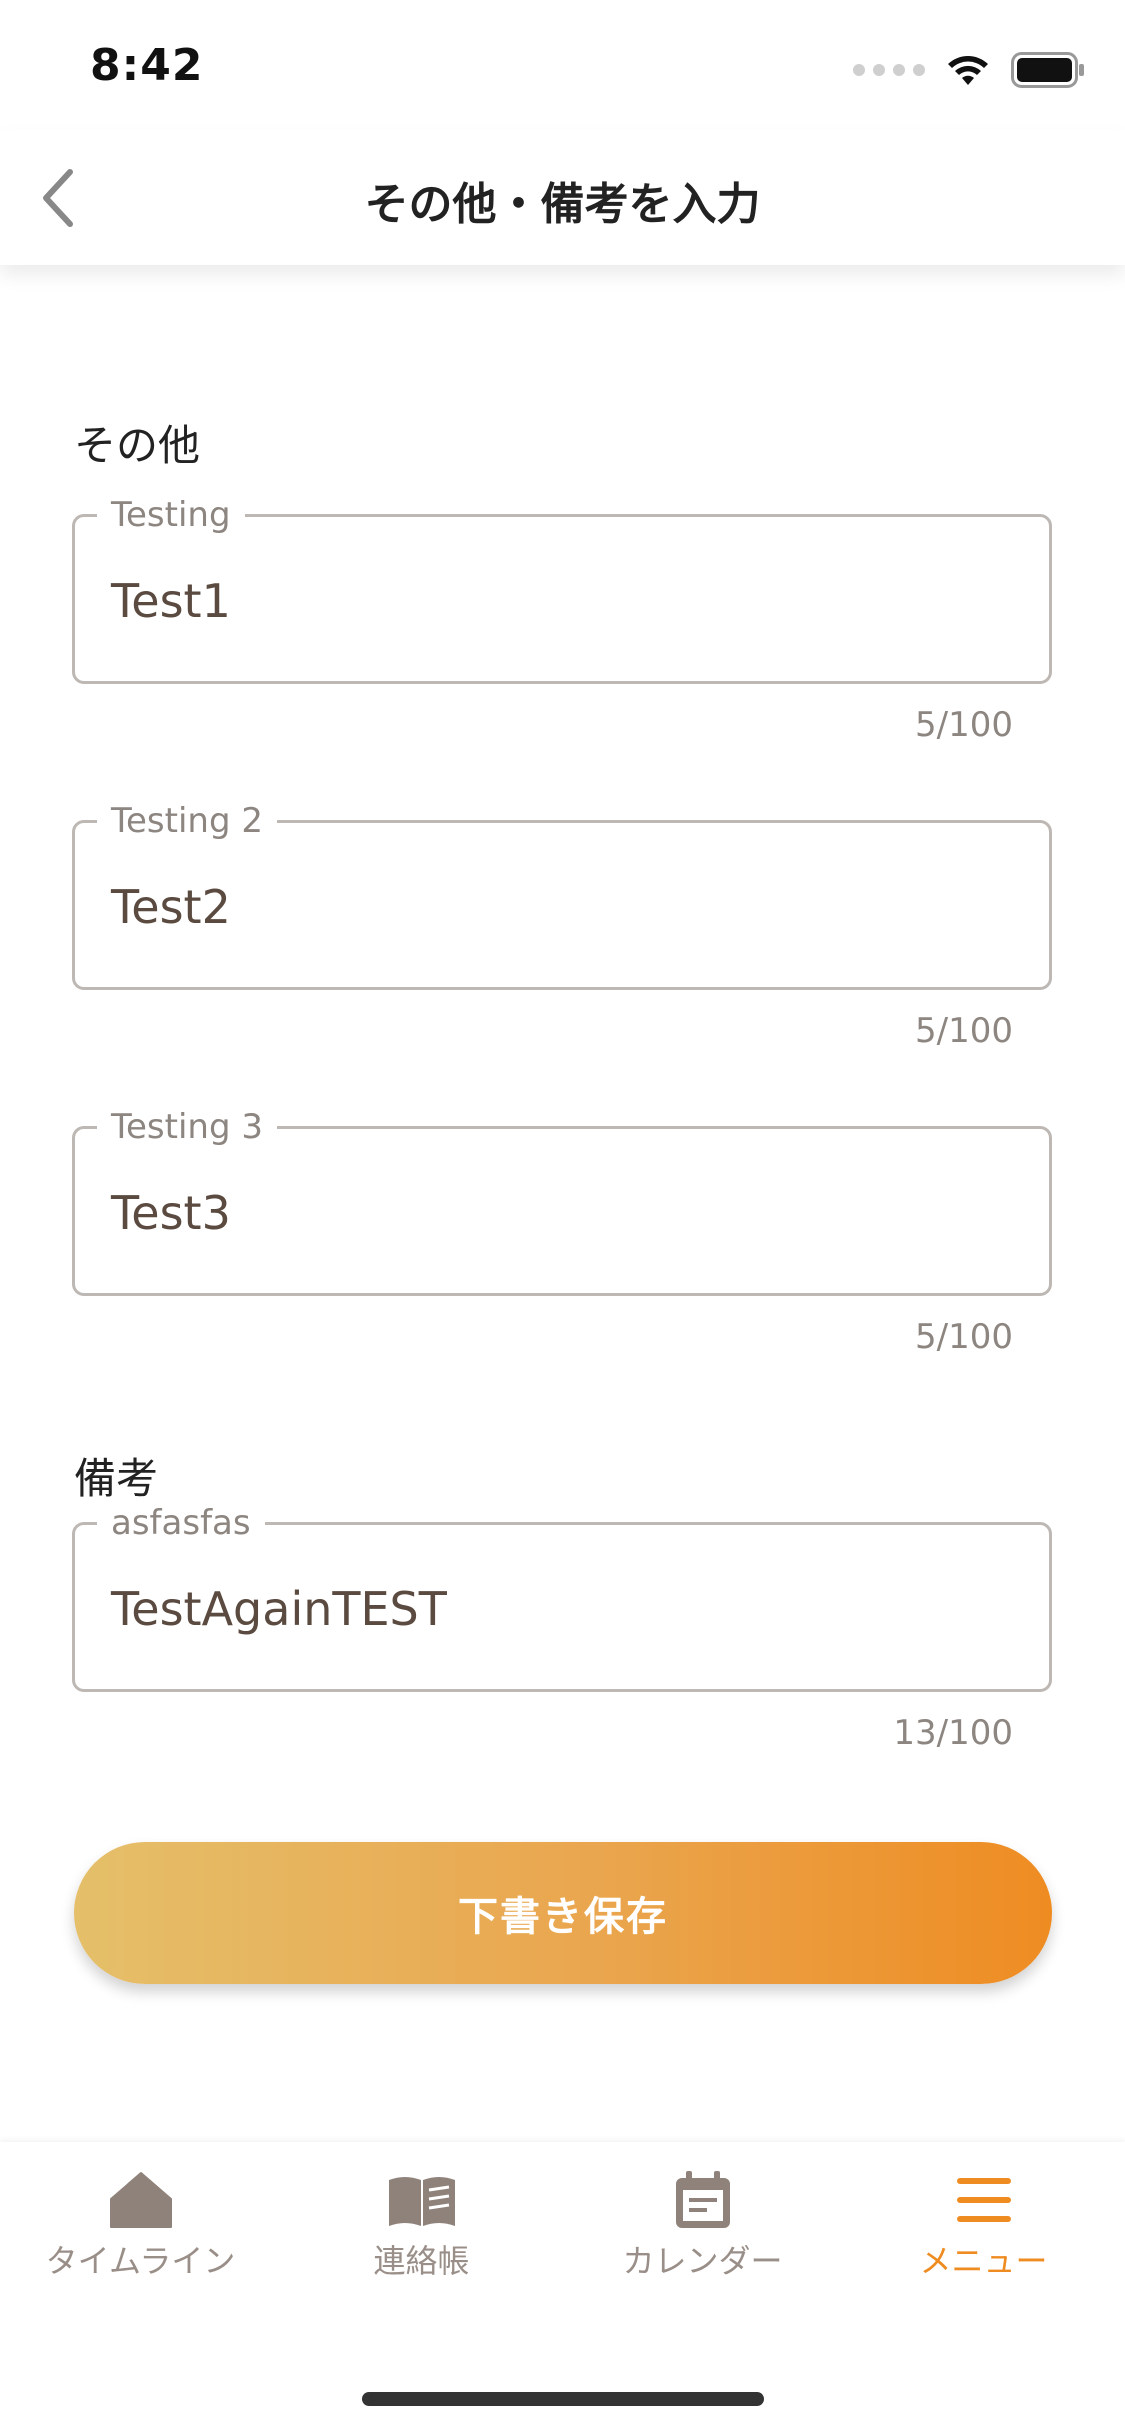 The image size is (1125, 2436). Describe the element at coordinates (889, 70) in the screenshot. I see `cellular-signal-icon` at that location.